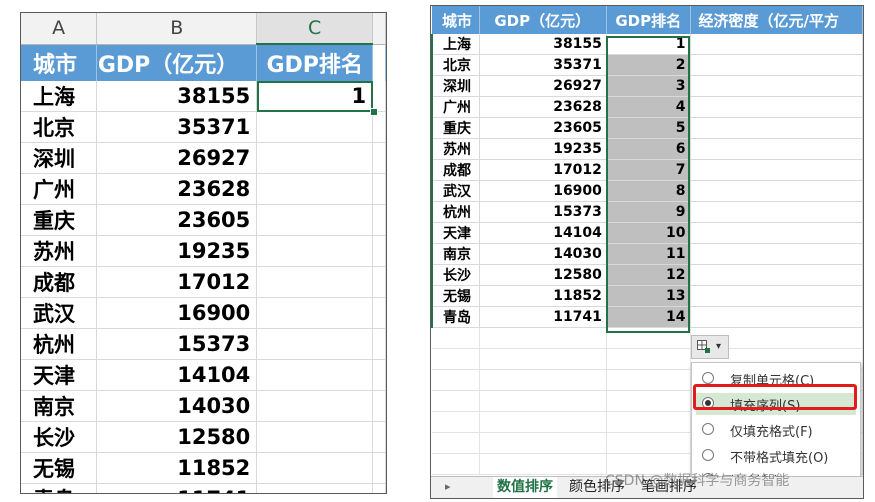  What do you see at coordinates (543, 170) in the screenshot?
I see `cell-gdp: 17012` at bounding box center [543, 170].